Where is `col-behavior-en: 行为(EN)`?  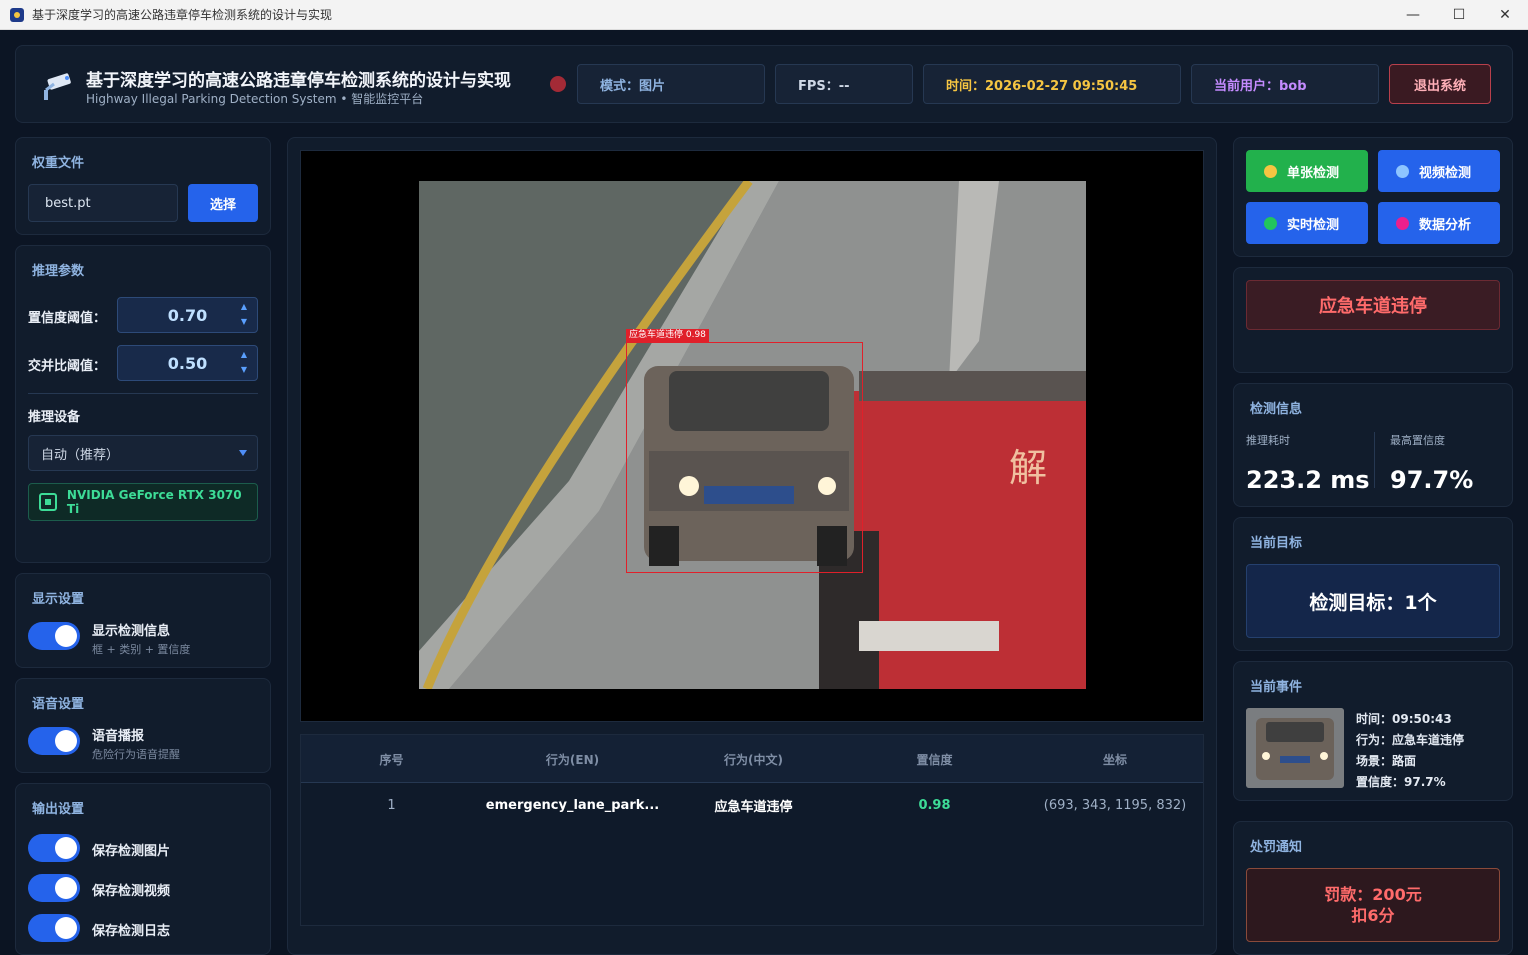 col-behavior-en: 行为(EN) is located at coordinates (572, 759).